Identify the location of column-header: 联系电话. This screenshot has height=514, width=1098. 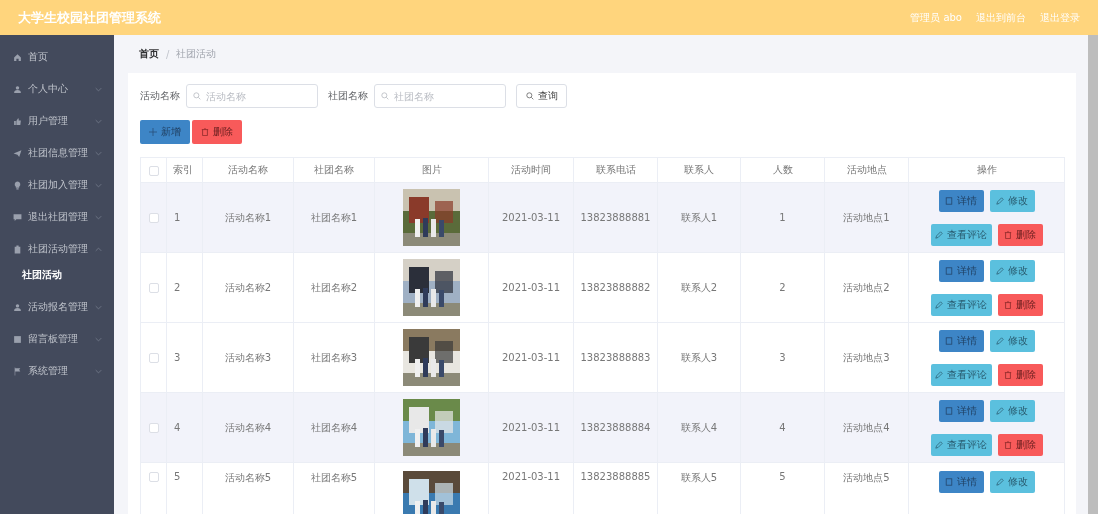
(615, 169).